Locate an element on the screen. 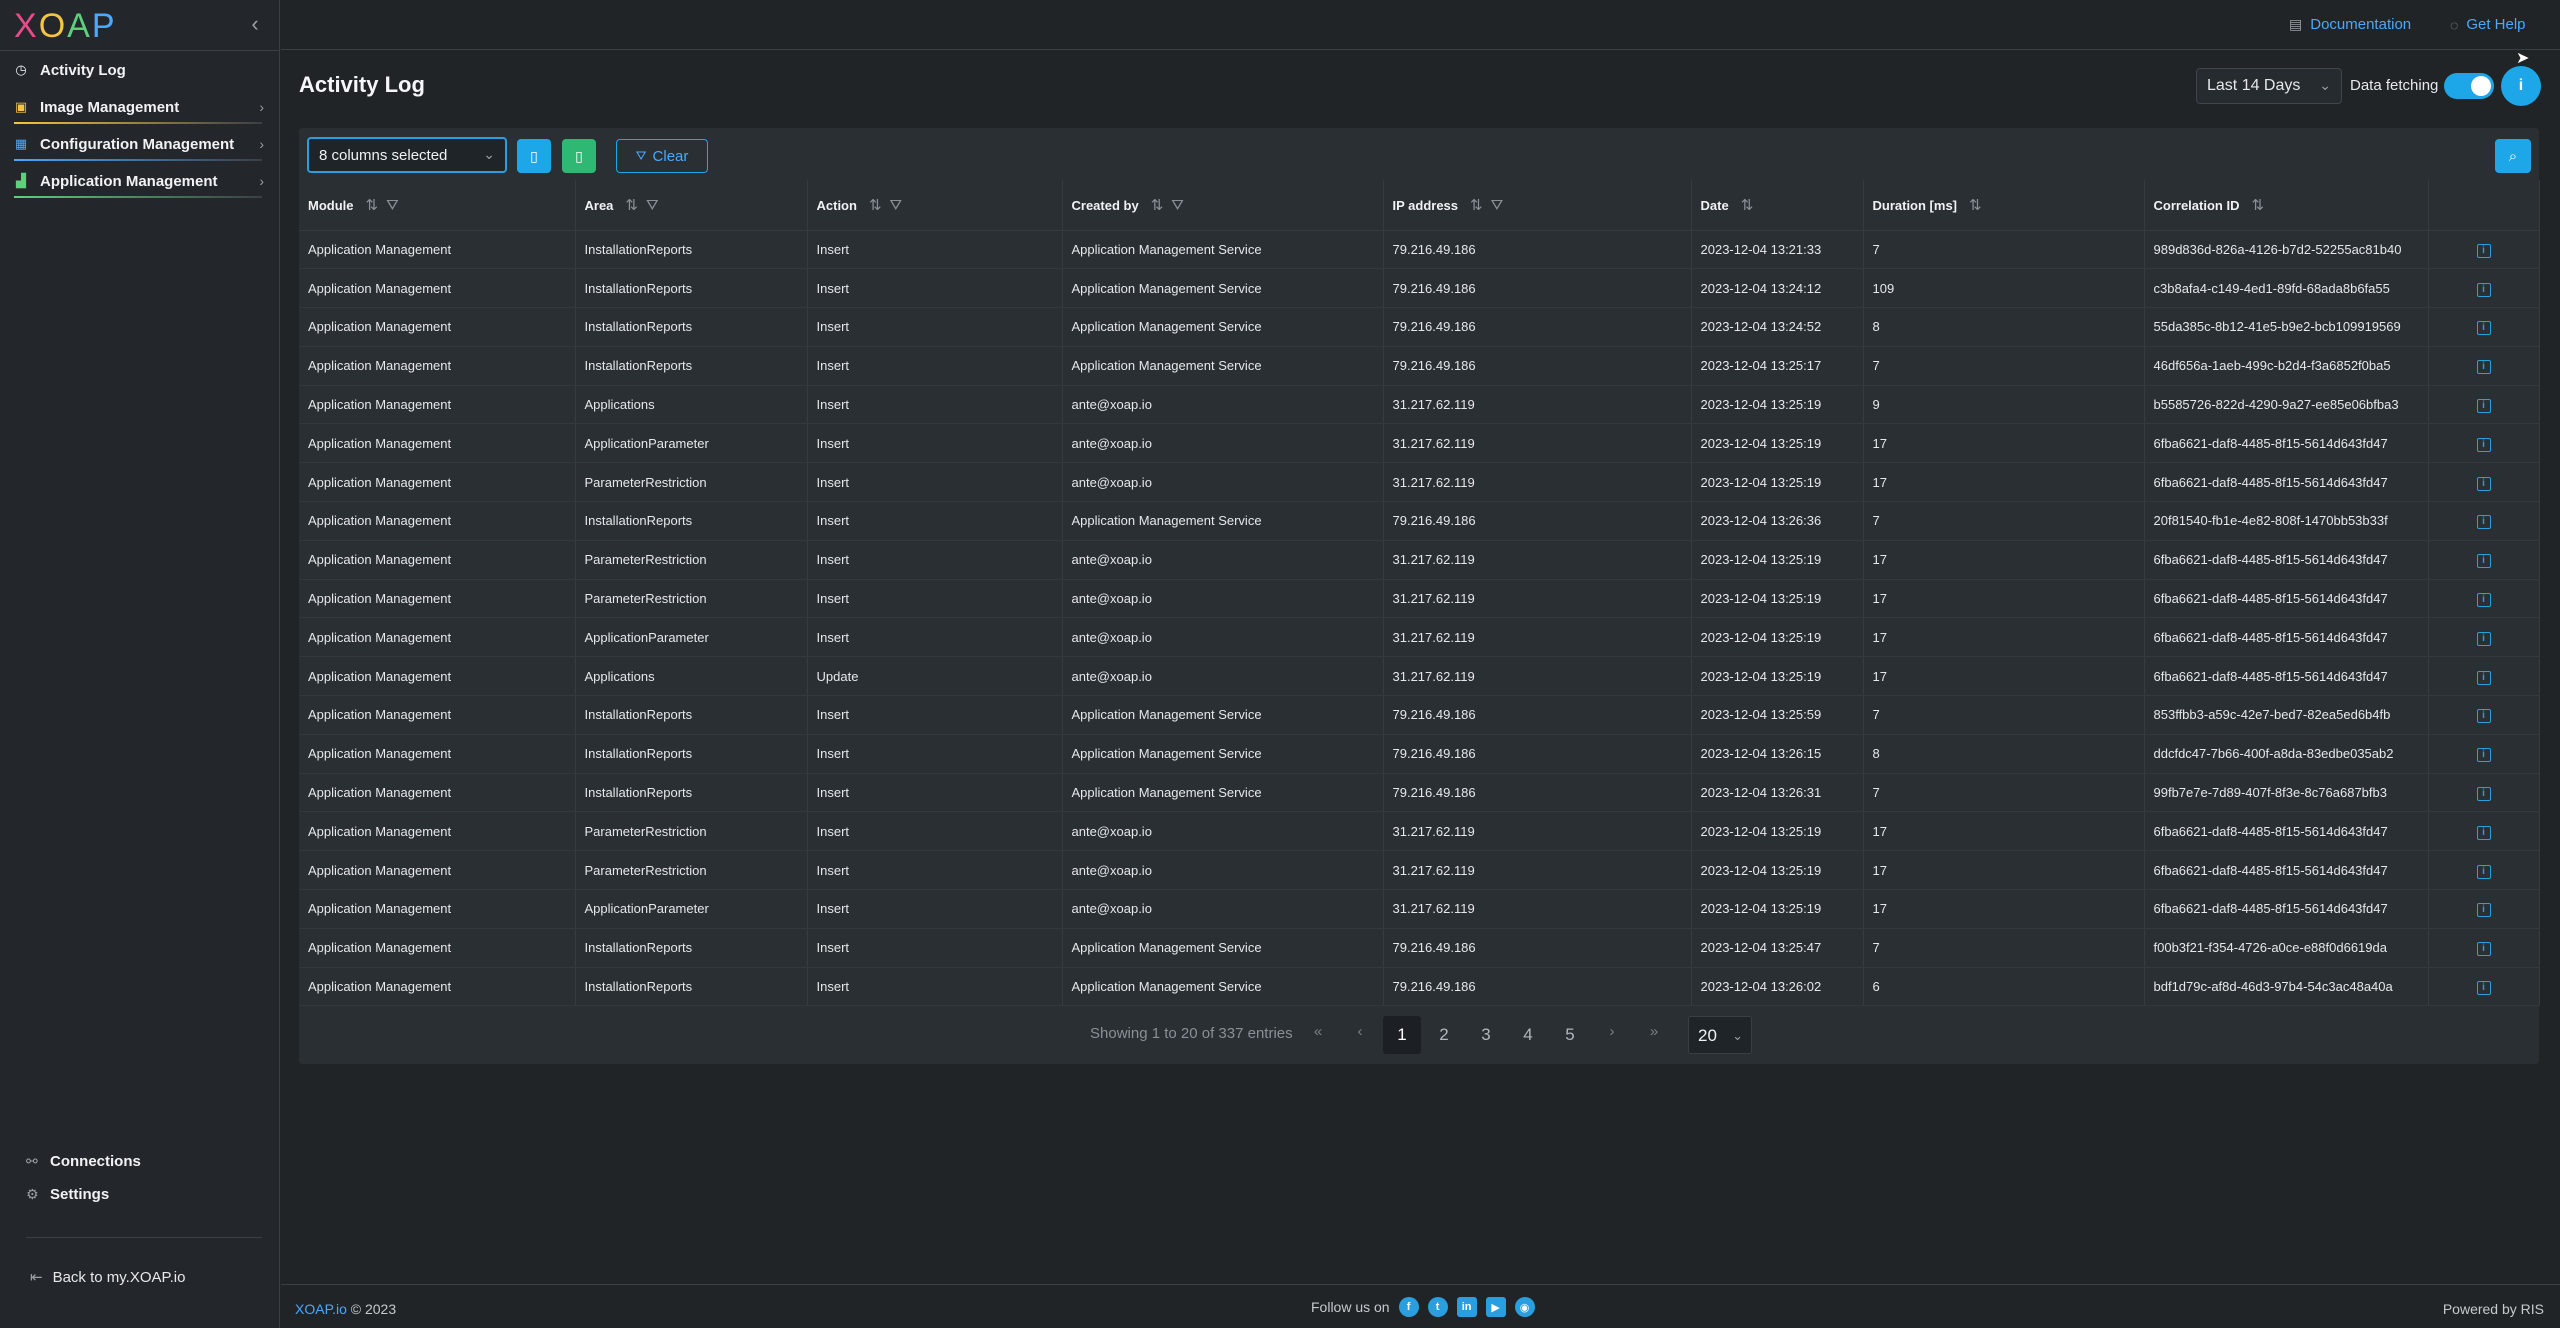 Image resolution: width=2560 pixels, height=1328 pixels. sidebar-item-activity-log: ◷ Activity Log is located at coordinates (138, 70).